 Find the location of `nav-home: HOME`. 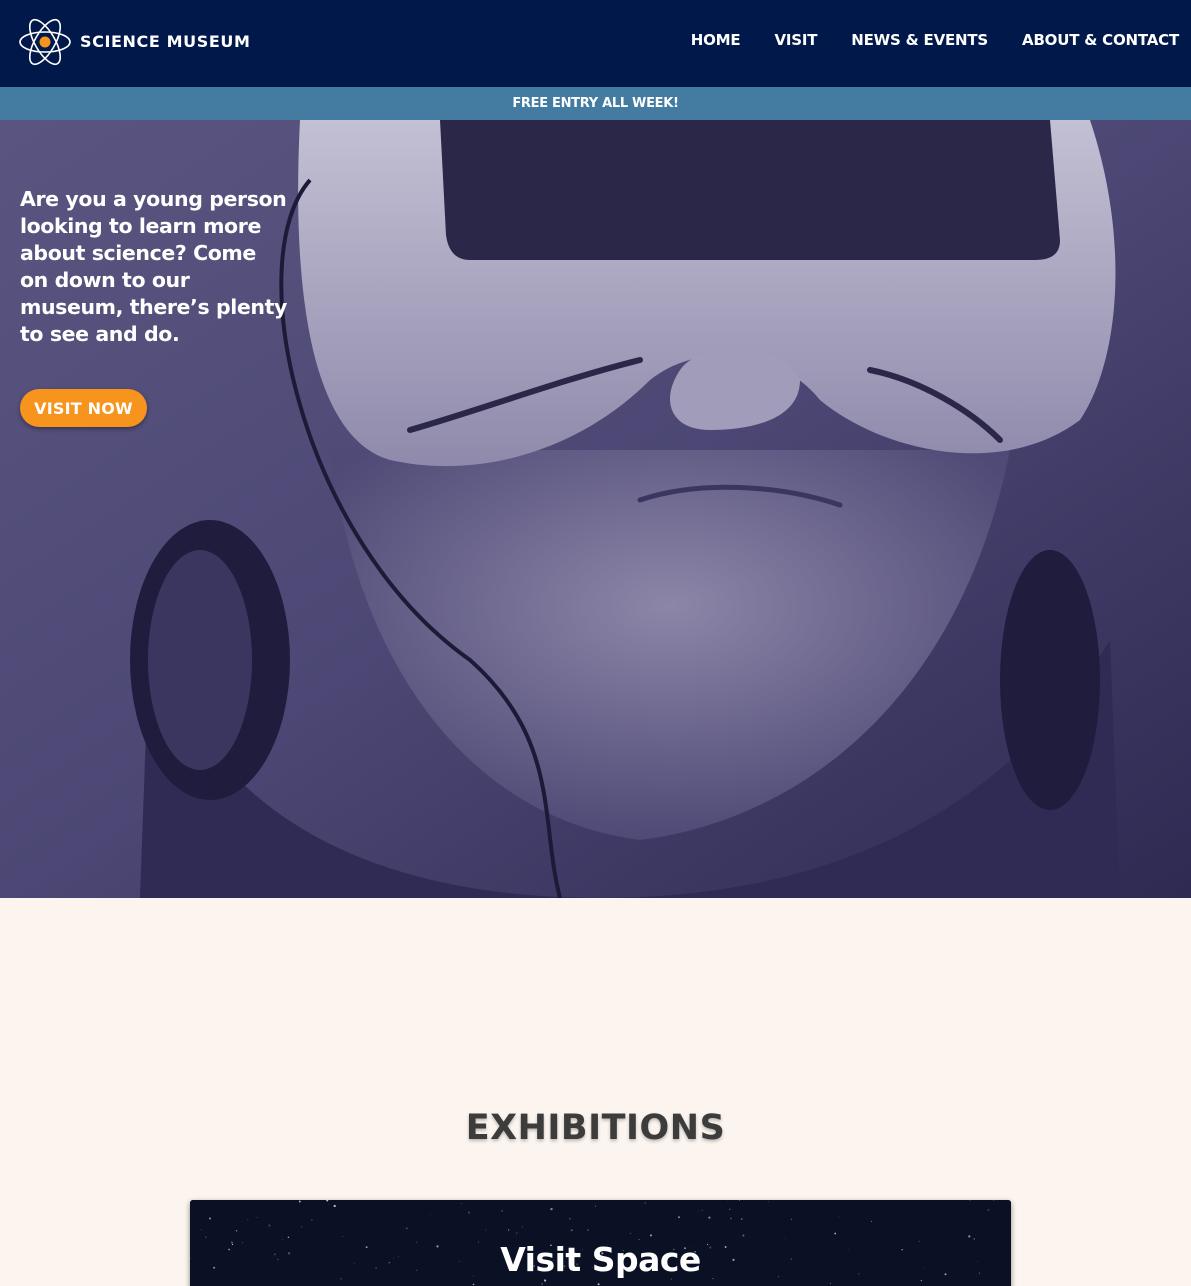

nav-home: HOME is located at coordinates (716, 40).